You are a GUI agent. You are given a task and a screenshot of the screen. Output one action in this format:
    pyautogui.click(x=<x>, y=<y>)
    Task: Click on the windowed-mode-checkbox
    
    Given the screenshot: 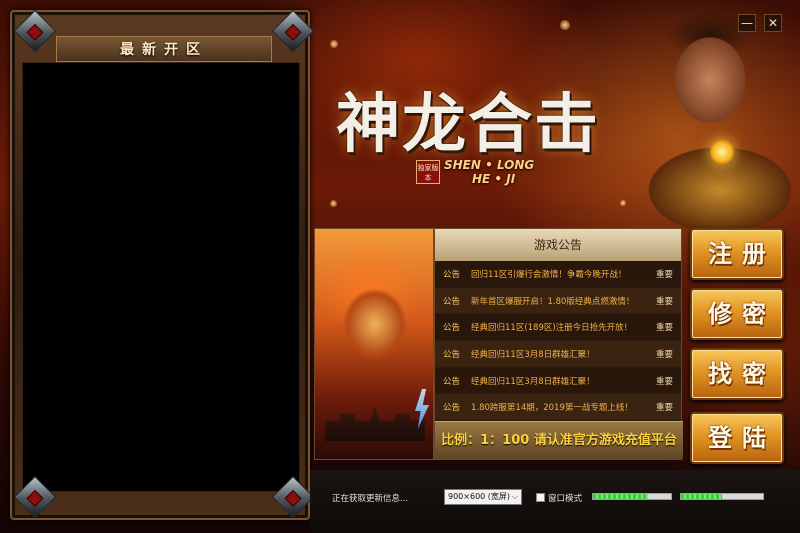 What is the action you would take?
    pyautogui.click(x=540, y=497)
    